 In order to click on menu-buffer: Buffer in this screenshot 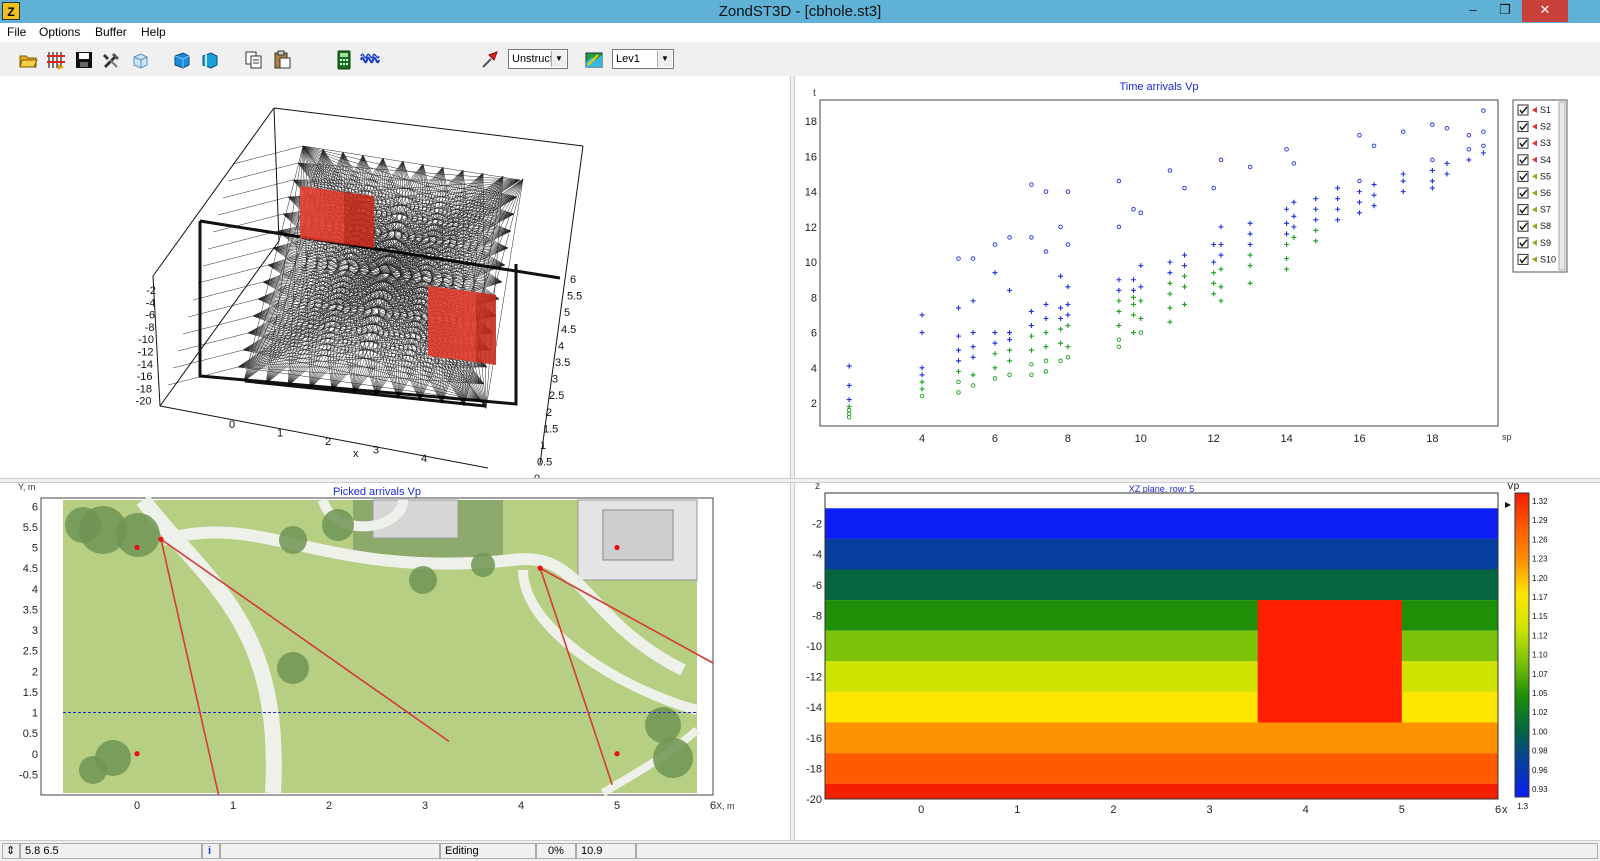, I will do `click(111, 32)`.